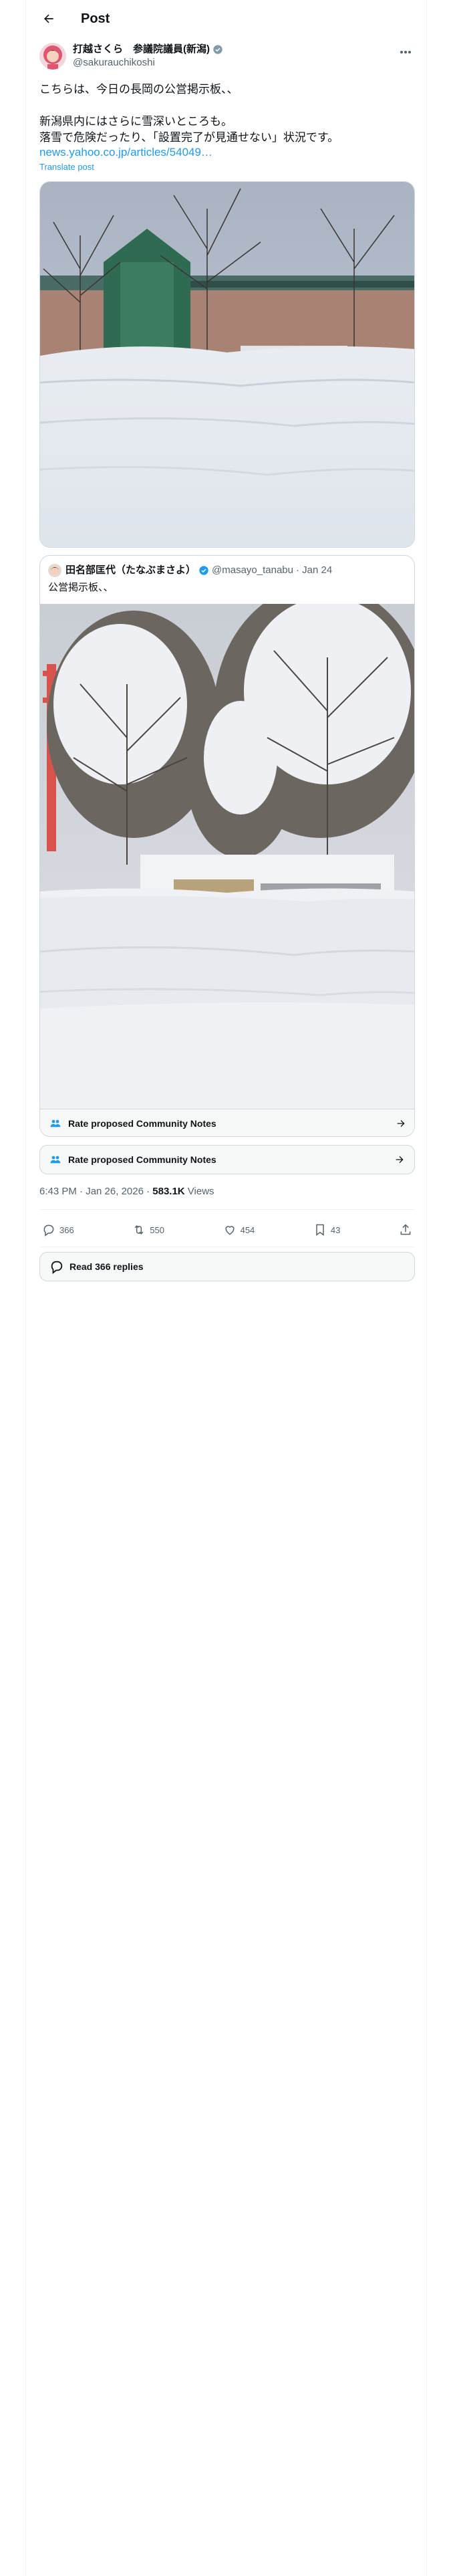 The image size is (451, 2576). Describe the element at coordinates (148, 63) in the screenshot. I see `author-handle: @sakurauchikoshi` at that location.